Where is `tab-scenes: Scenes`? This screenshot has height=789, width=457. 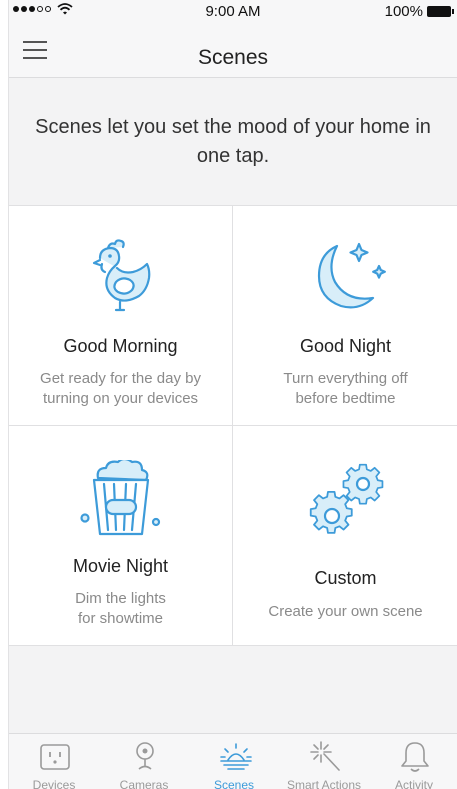 tab-scenes: Scenes is located at coordinates (234, 761).